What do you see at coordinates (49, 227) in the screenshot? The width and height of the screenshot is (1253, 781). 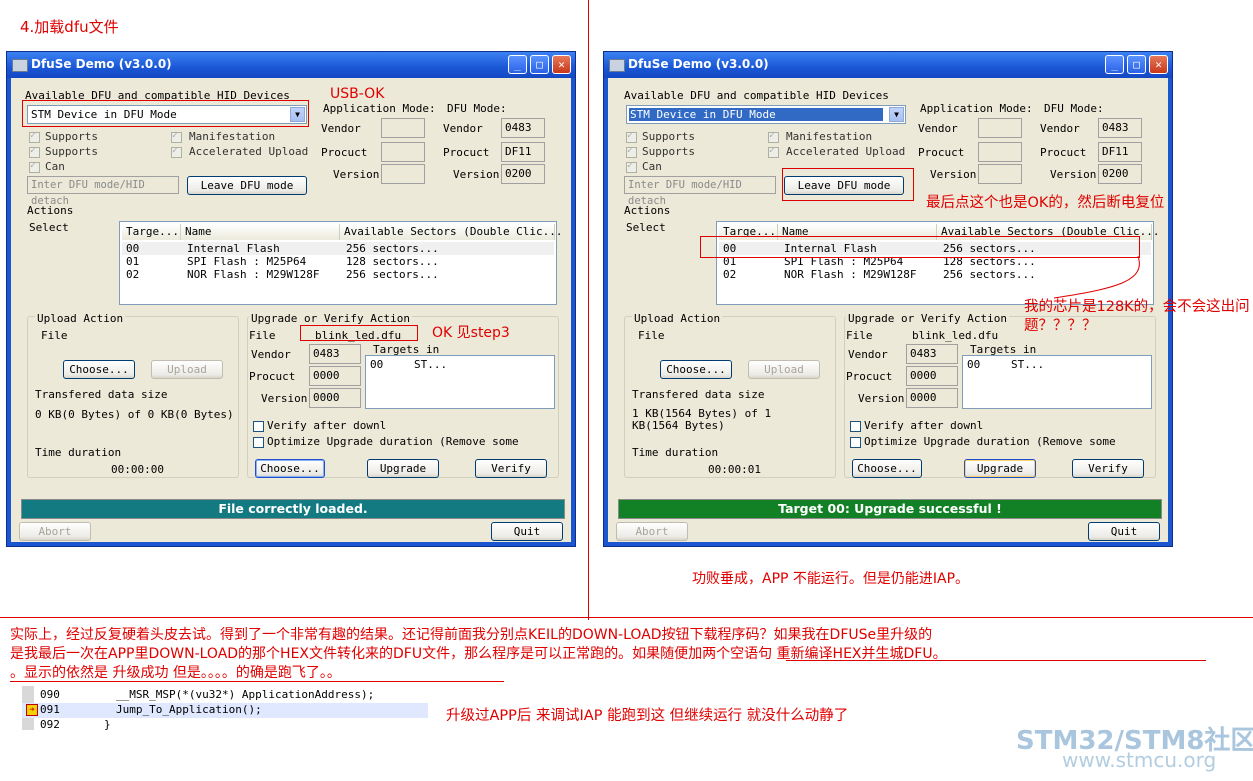 I see `select-label: Select` at bounding box center [49, 227].